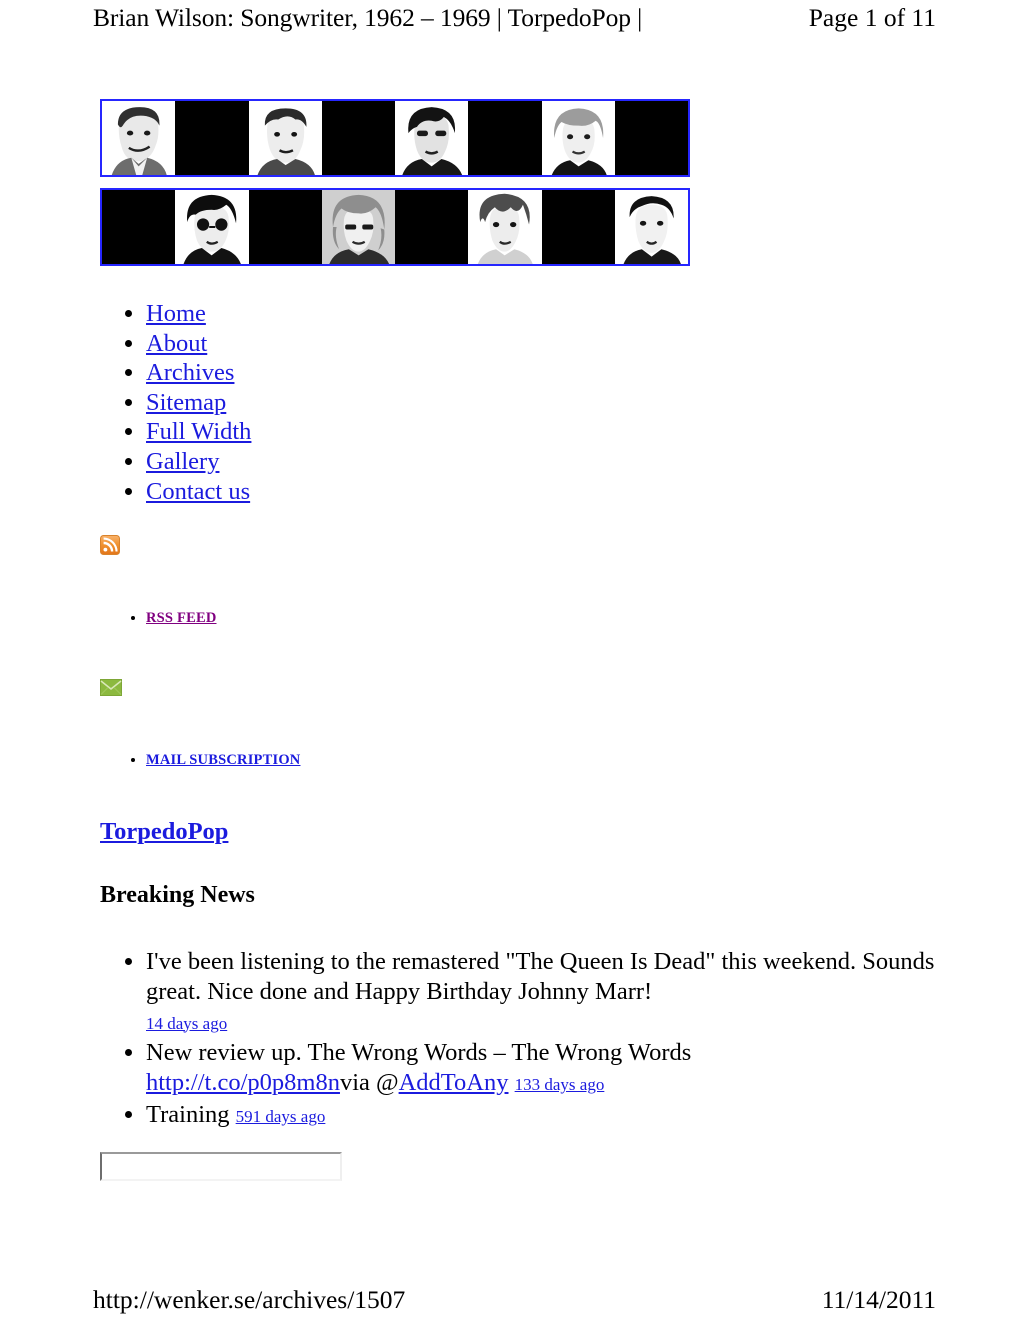 The image size is (1020, 1320). Describe the element at coordinates (872, 17) in the screenshot. I see `print-header-page-number: Page 1 of 11` at that location.